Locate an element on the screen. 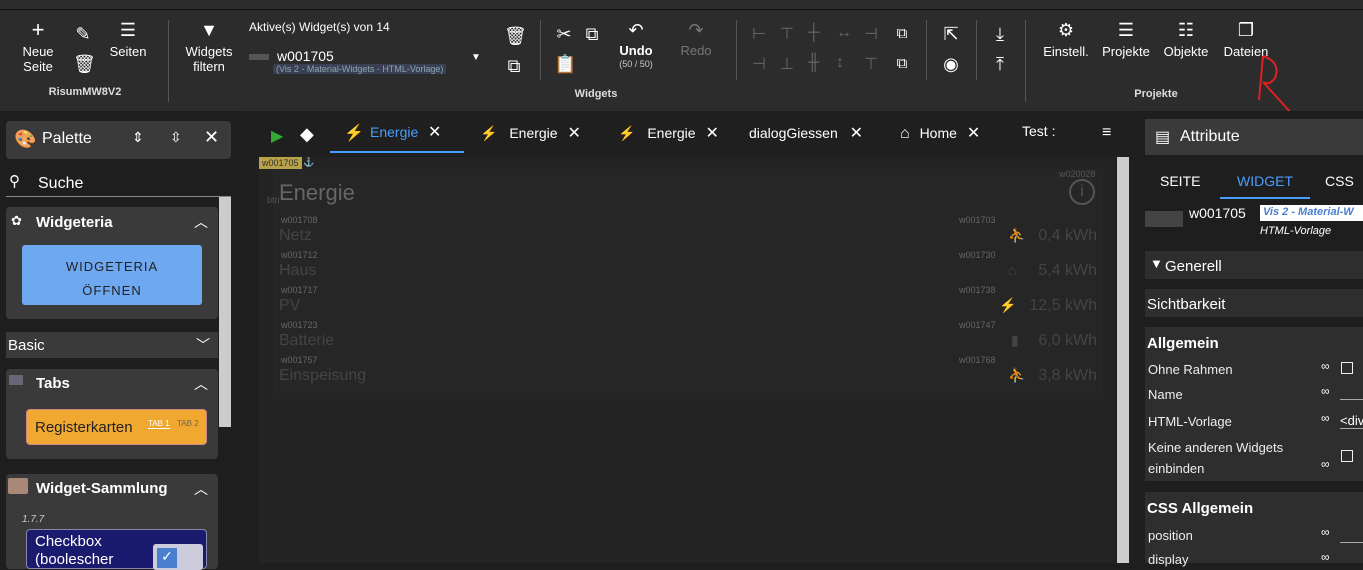 This screenshot has width=1363, height=570. align-top-icon: ⊤ is located at coordinates (787, 34).